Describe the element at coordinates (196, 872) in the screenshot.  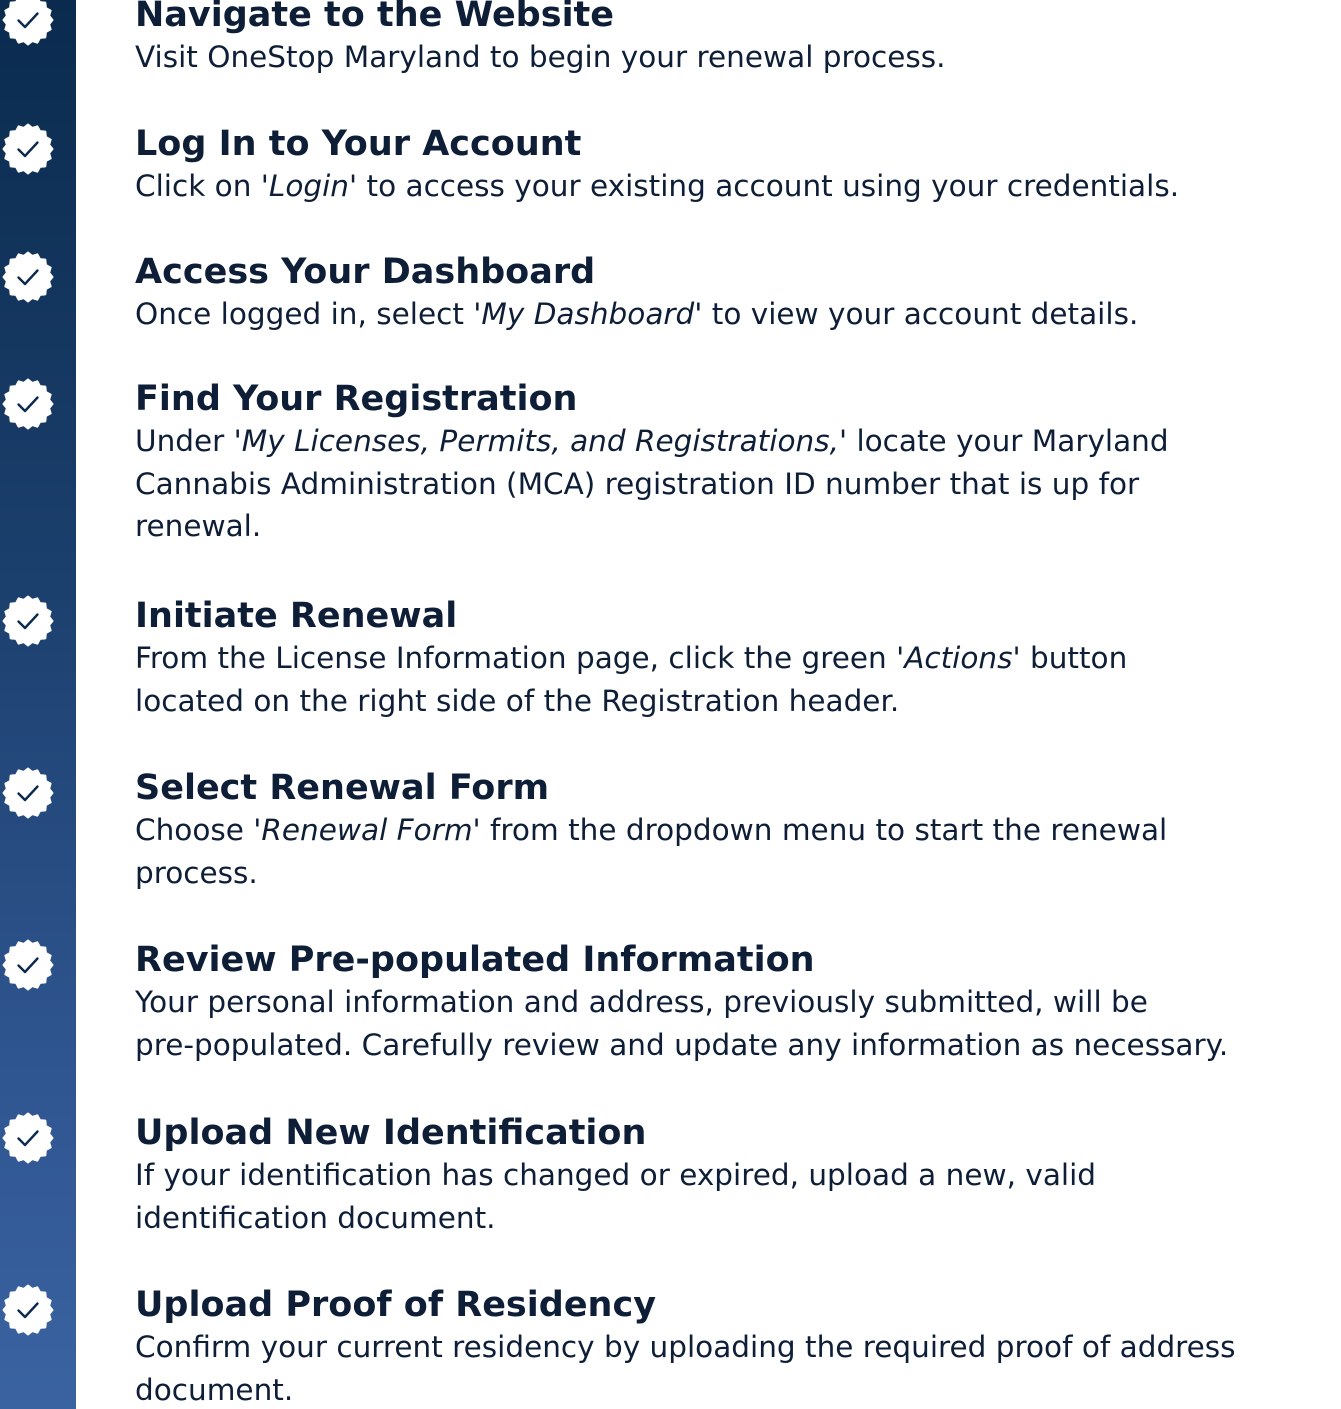
I see `step-description-line: process.` at that location.